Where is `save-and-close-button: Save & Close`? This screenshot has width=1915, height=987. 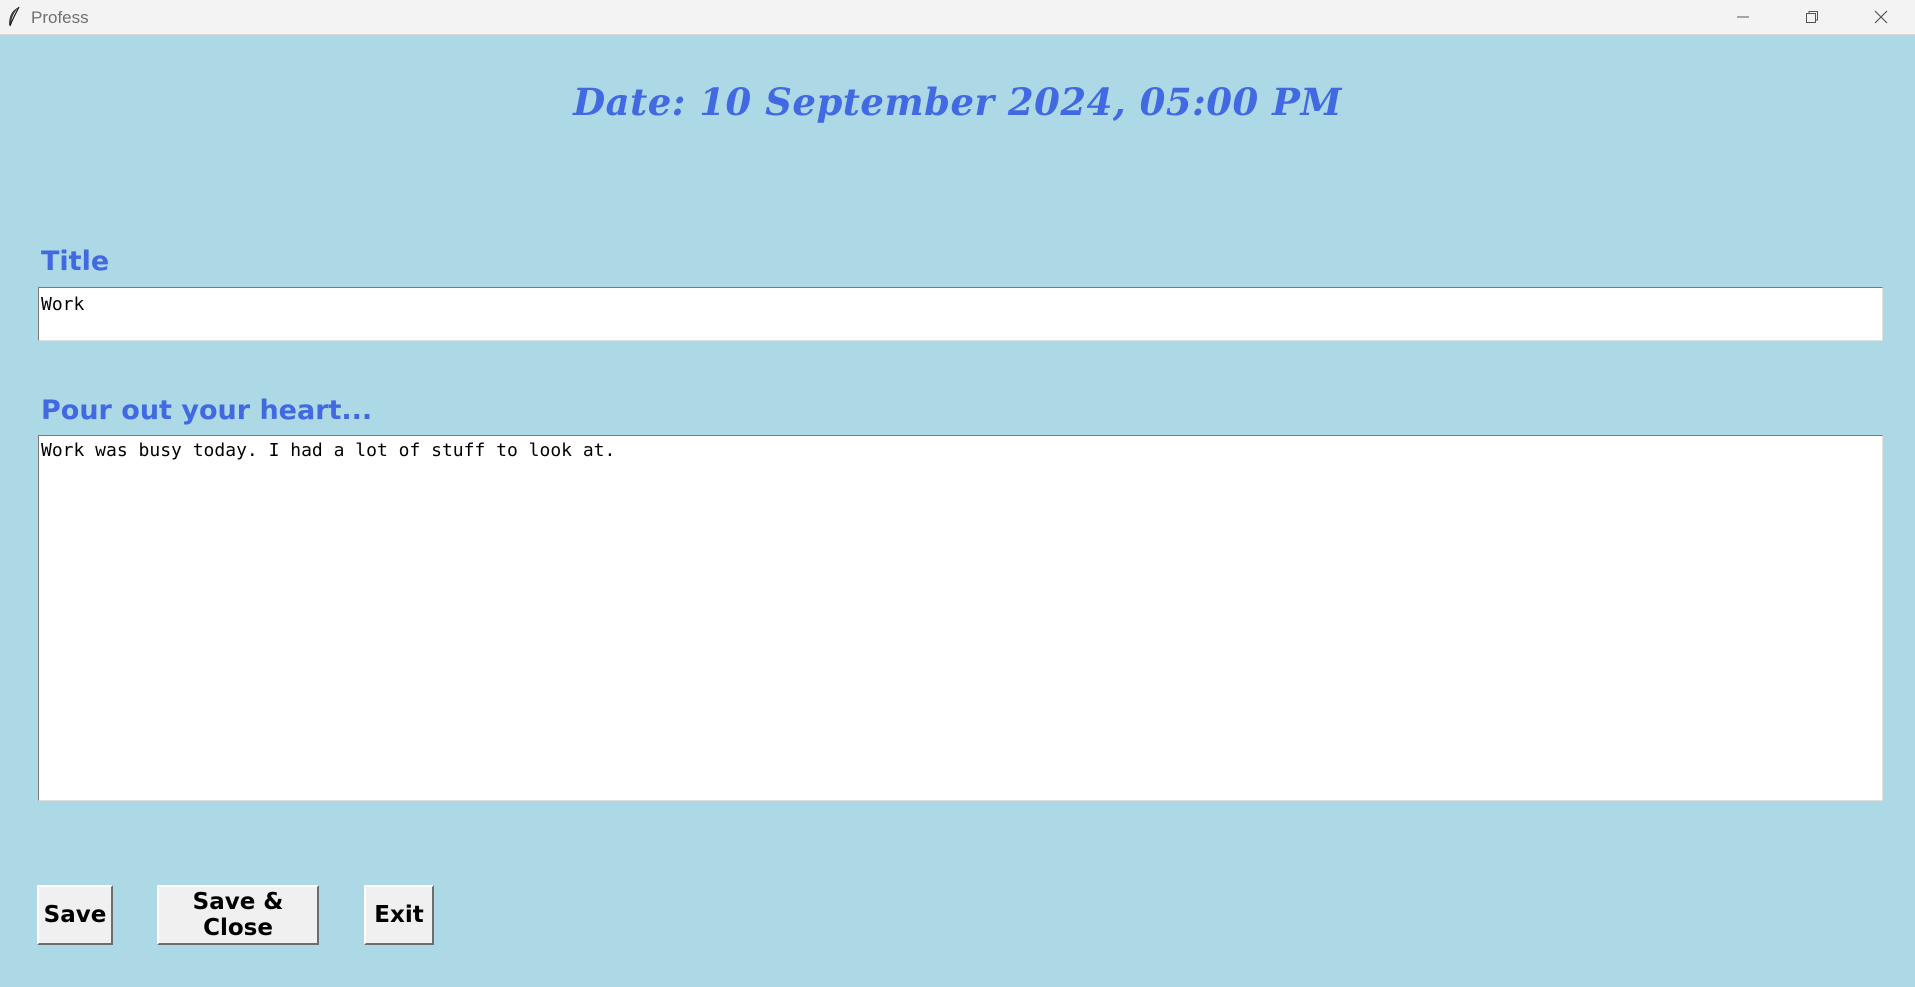
save-and-close-button: Save & Close is located at coordinates (238, 915).